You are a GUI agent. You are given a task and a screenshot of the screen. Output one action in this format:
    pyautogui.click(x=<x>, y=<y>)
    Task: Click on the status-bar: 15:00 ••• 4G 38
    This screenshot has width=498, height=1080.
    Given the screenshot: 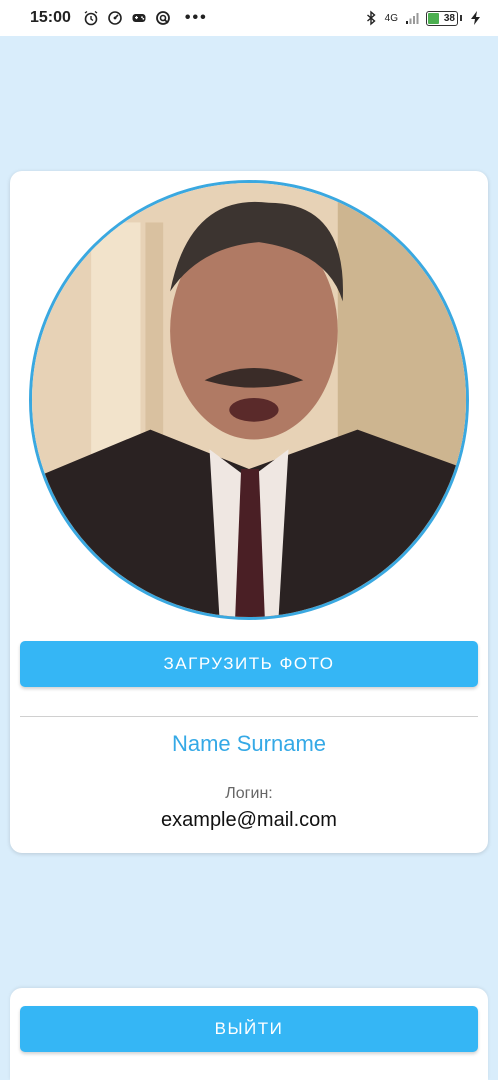 What is the action you would take?
    pyautogui.click(x=249, y=18)
    